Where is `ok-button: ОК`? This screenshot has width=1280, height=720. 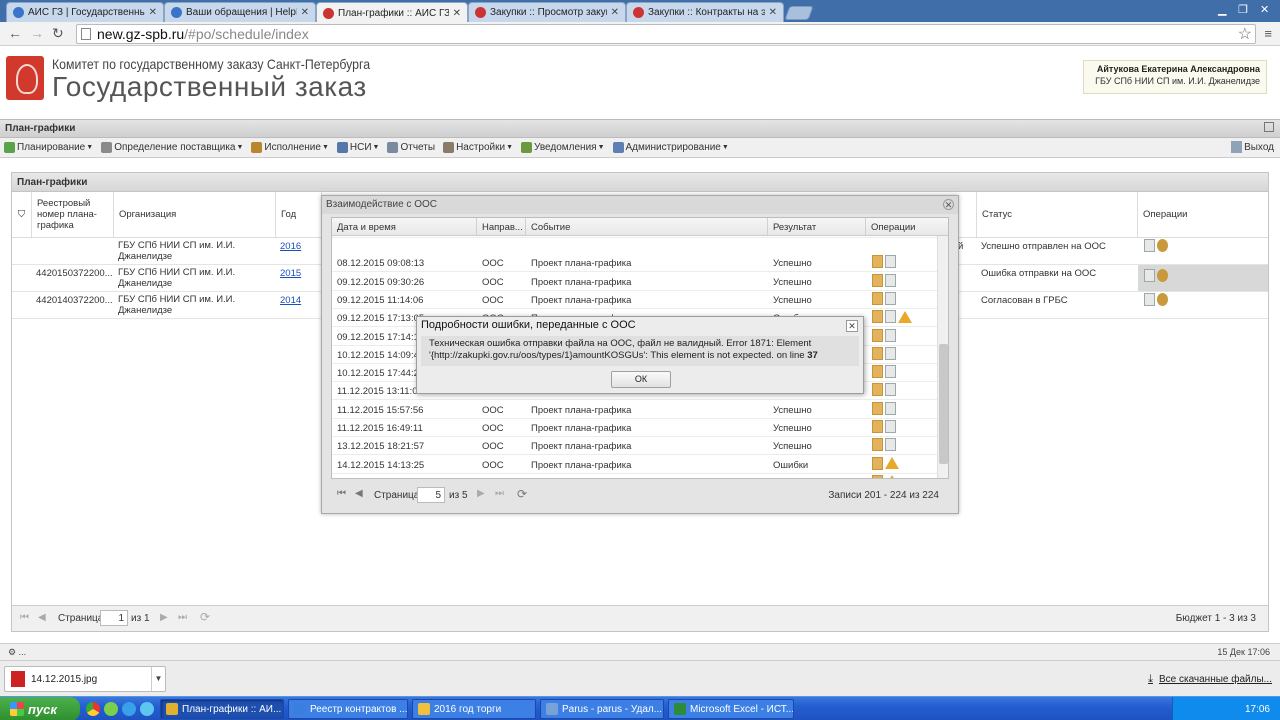 ok-button: ОК is located at coordinates (641, 379).